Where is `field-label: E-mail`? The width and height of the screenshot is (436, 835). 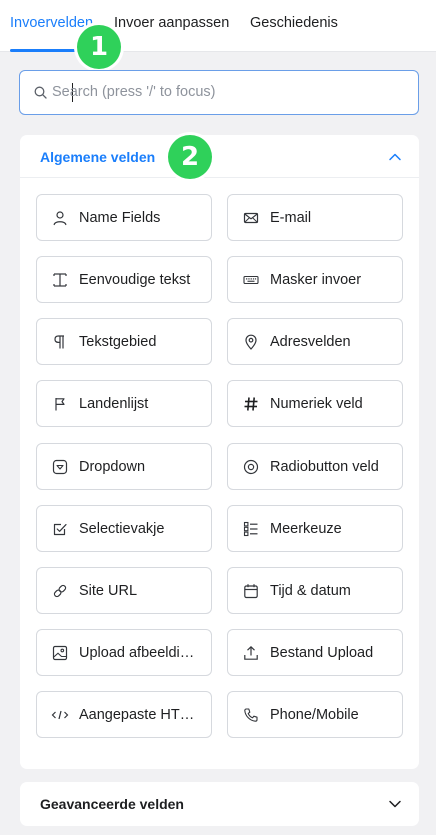 field-label: E-mail is located at coordinates (291, 218).